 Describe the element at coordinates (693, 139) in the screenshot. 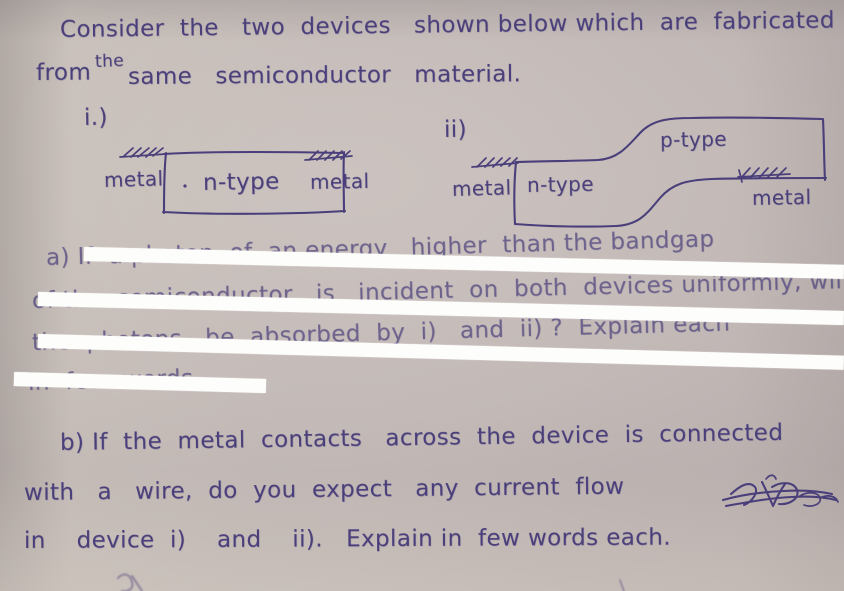

I see `device-ii-upper-region-label: p-type` at that location.